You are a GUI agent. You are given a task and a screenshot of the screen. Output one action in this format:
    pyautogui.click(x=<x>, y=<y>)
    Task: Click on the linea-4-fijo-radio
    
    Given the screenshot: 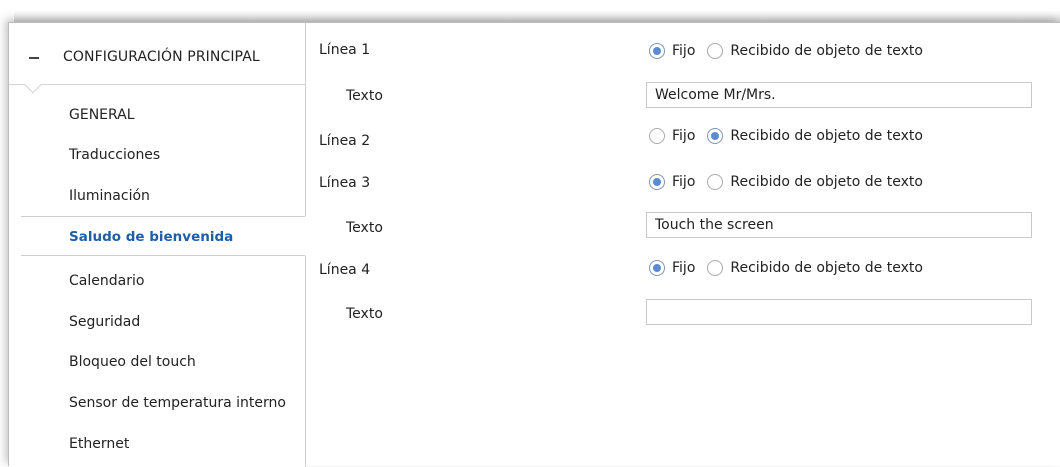 What is the action you would take?
    pyautogui.click(x=657, y=268)
    